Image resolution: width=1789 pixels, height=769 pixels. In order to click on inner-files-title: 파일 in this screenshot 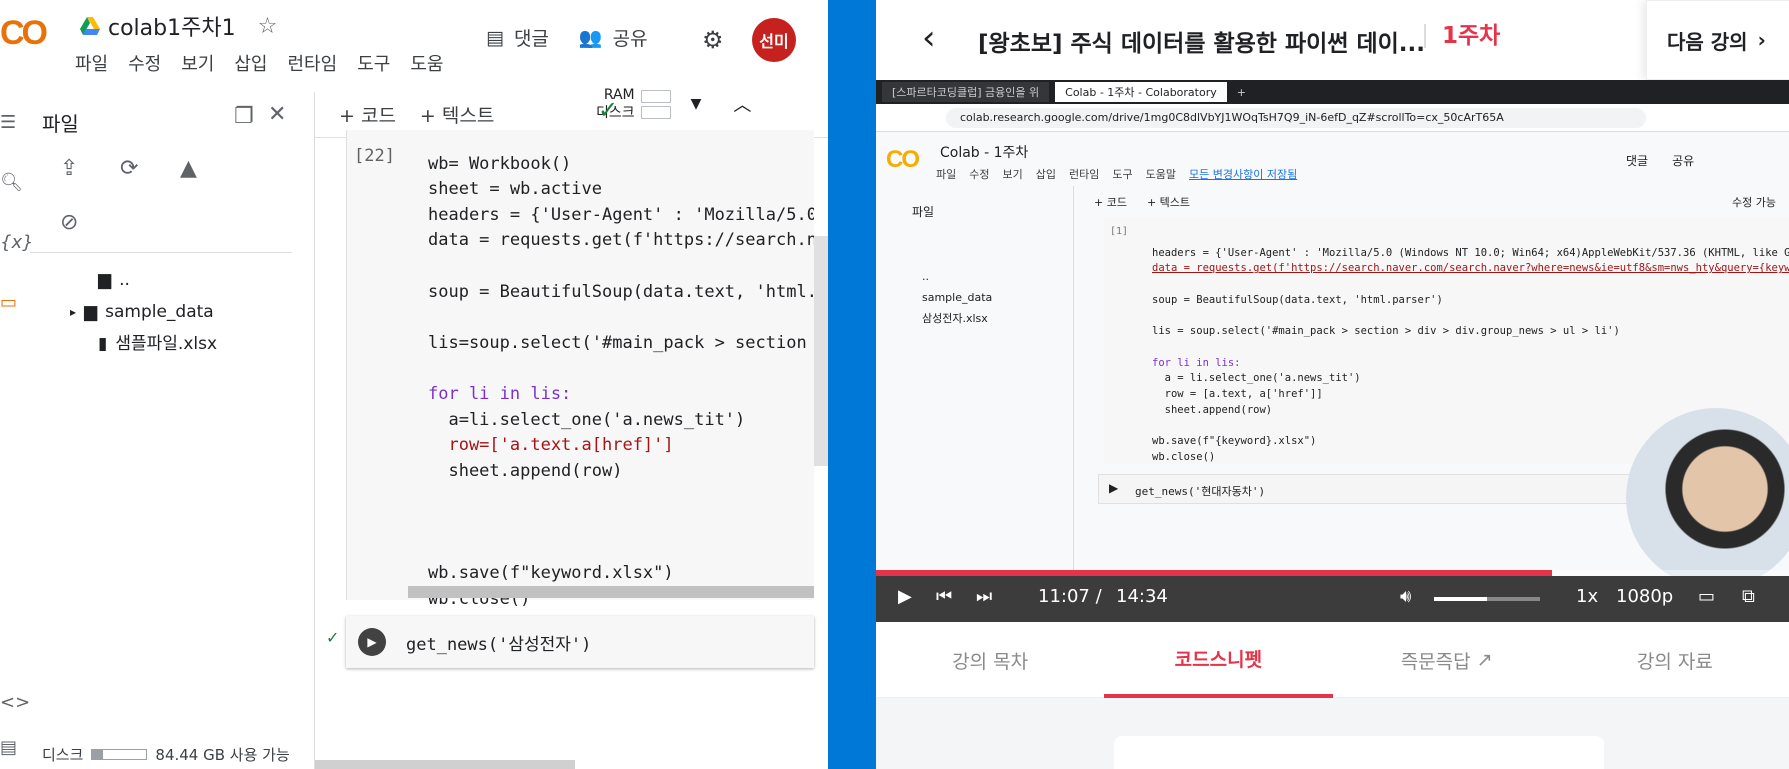, I will do `click(923, 212)`.